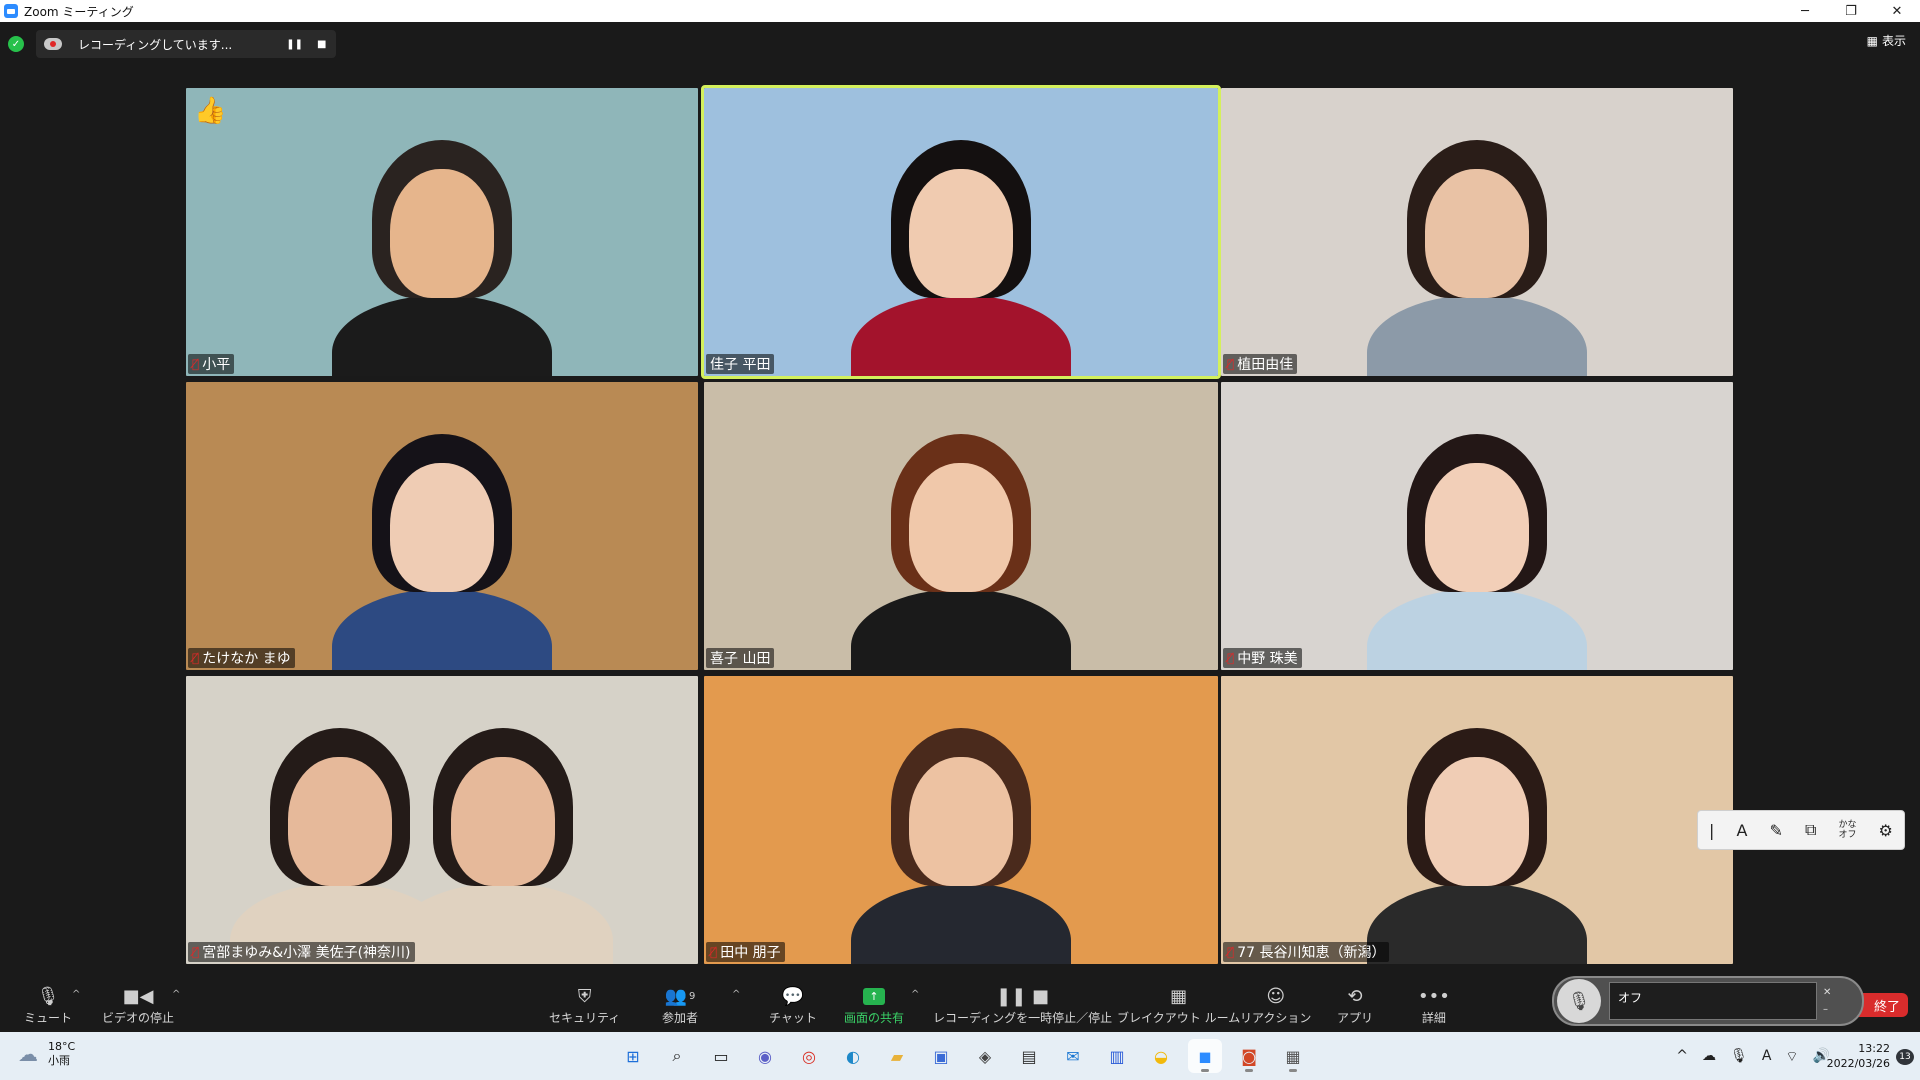 The width and height of the screenshot is (1920, 1080). What do you see at coordinates (1249, 1070) in the screenshot?
I see `running-indicator` at bounding box center [1249, 1070].